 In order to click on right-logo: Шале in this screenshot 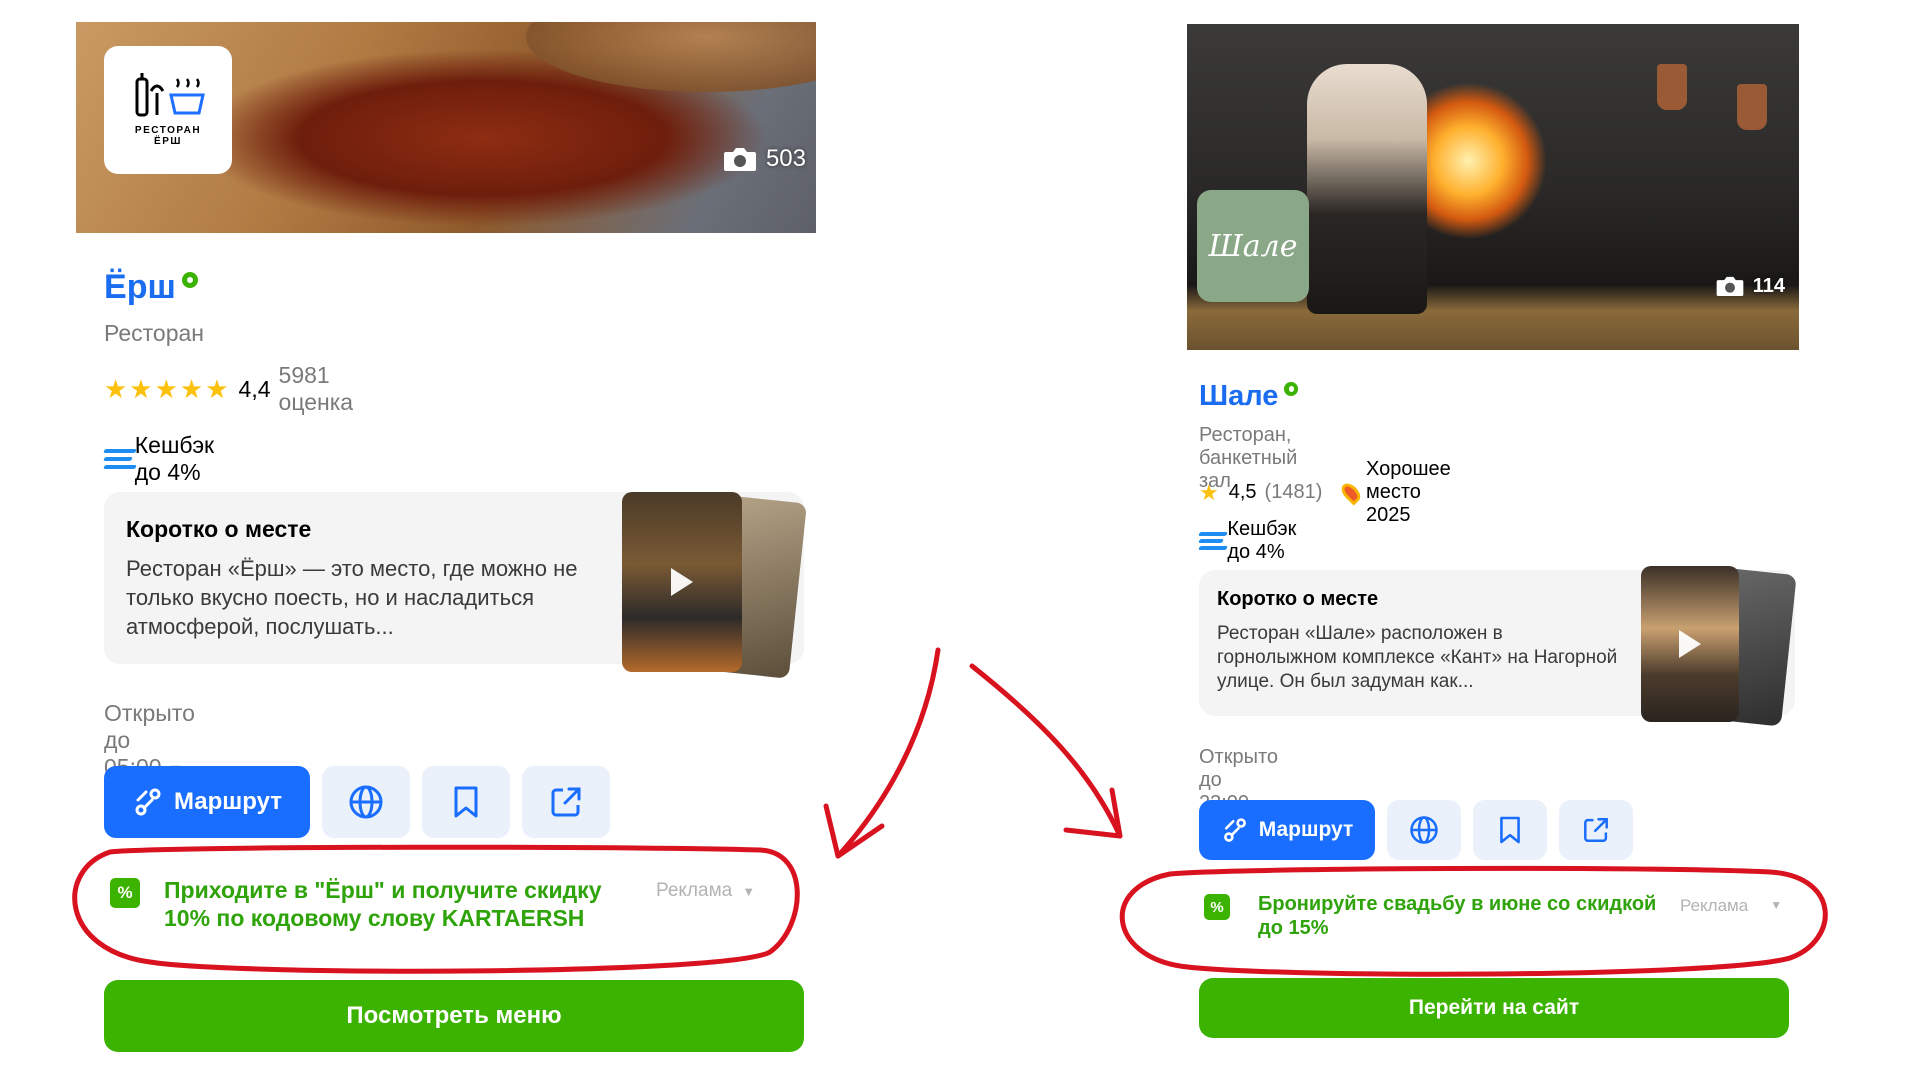, I will do `click(1253, 246)`.